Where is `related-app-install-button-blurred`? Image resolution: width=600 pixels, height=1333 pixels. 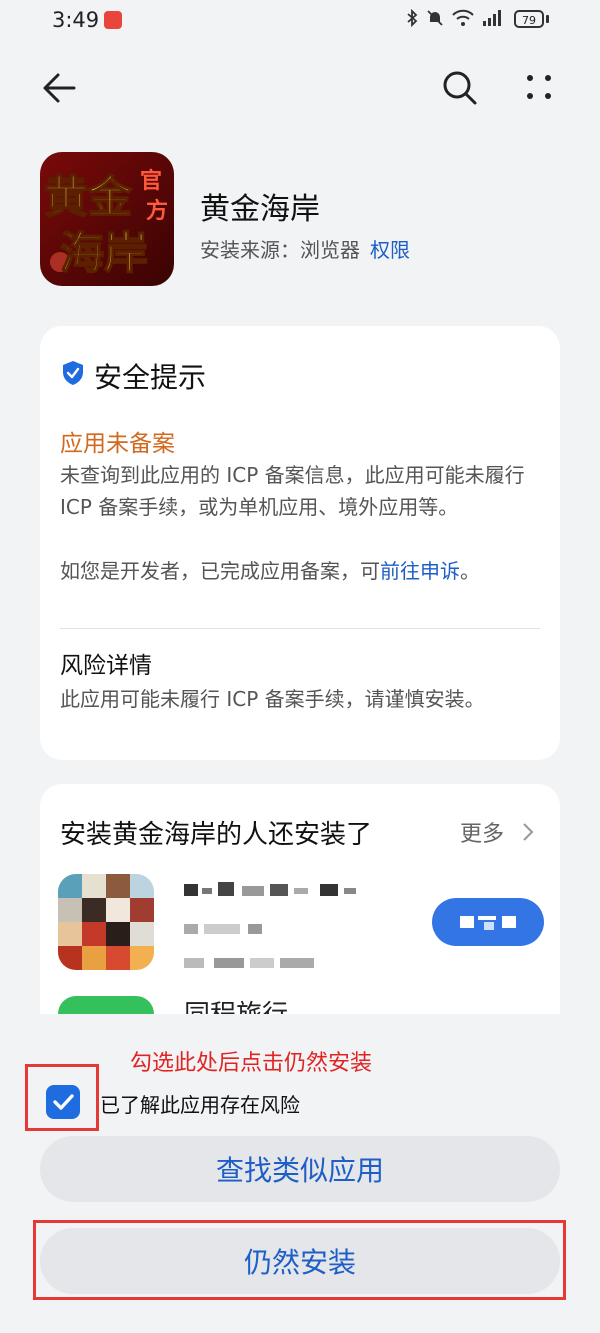
related-app-install-button-blurred is located at coordinates (488, 922).